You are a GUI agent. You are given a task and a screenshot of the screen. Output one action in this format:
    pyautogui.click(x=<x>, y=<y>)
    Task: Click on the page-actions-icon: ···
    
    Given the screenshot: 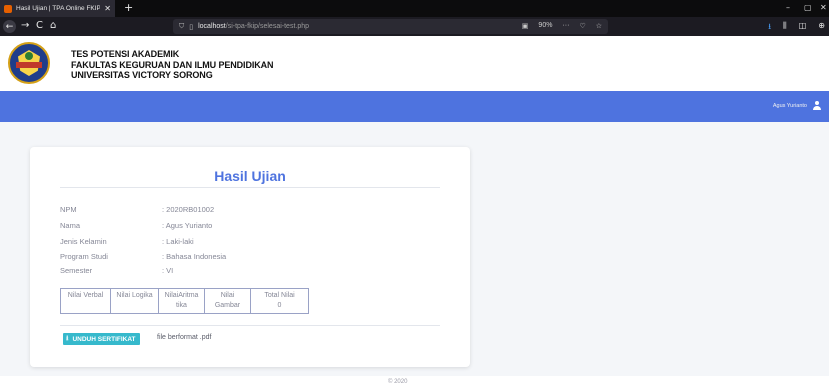 What is the action you would take?
    pyautogui.click(x=565, y=26)
    